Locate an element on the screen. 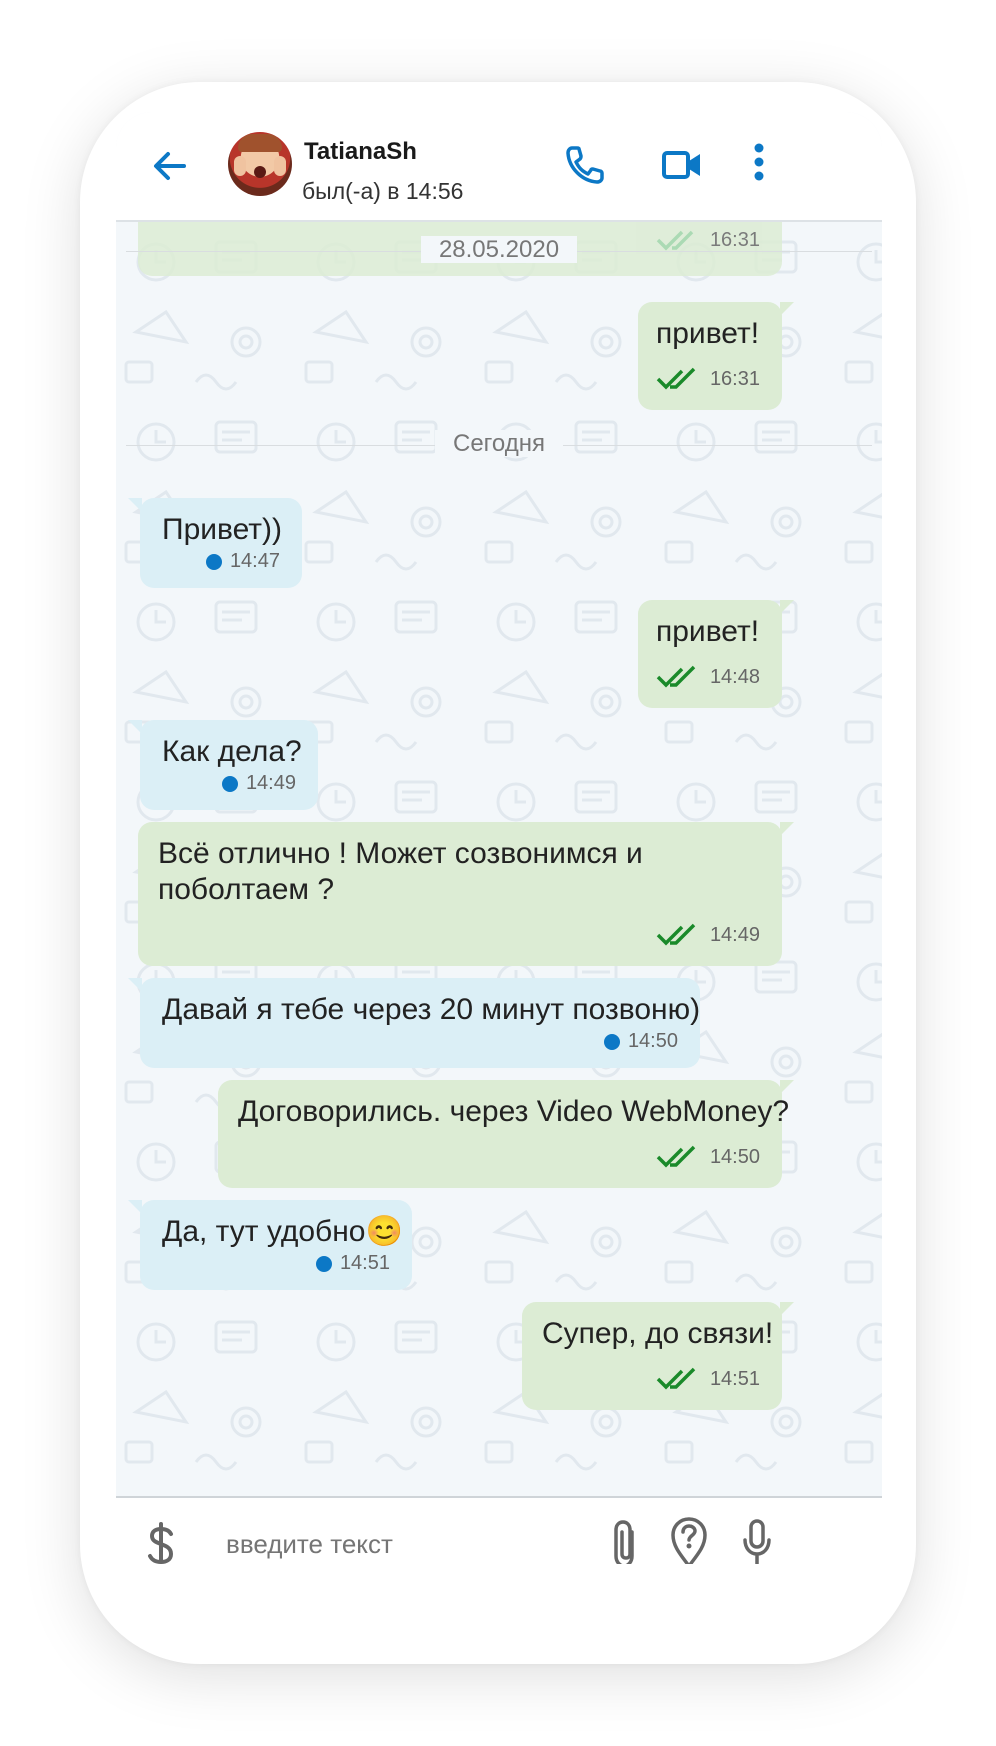 The image size is (996, 1746). contact-name: TatianaSh is located at coordinates (360, 152).